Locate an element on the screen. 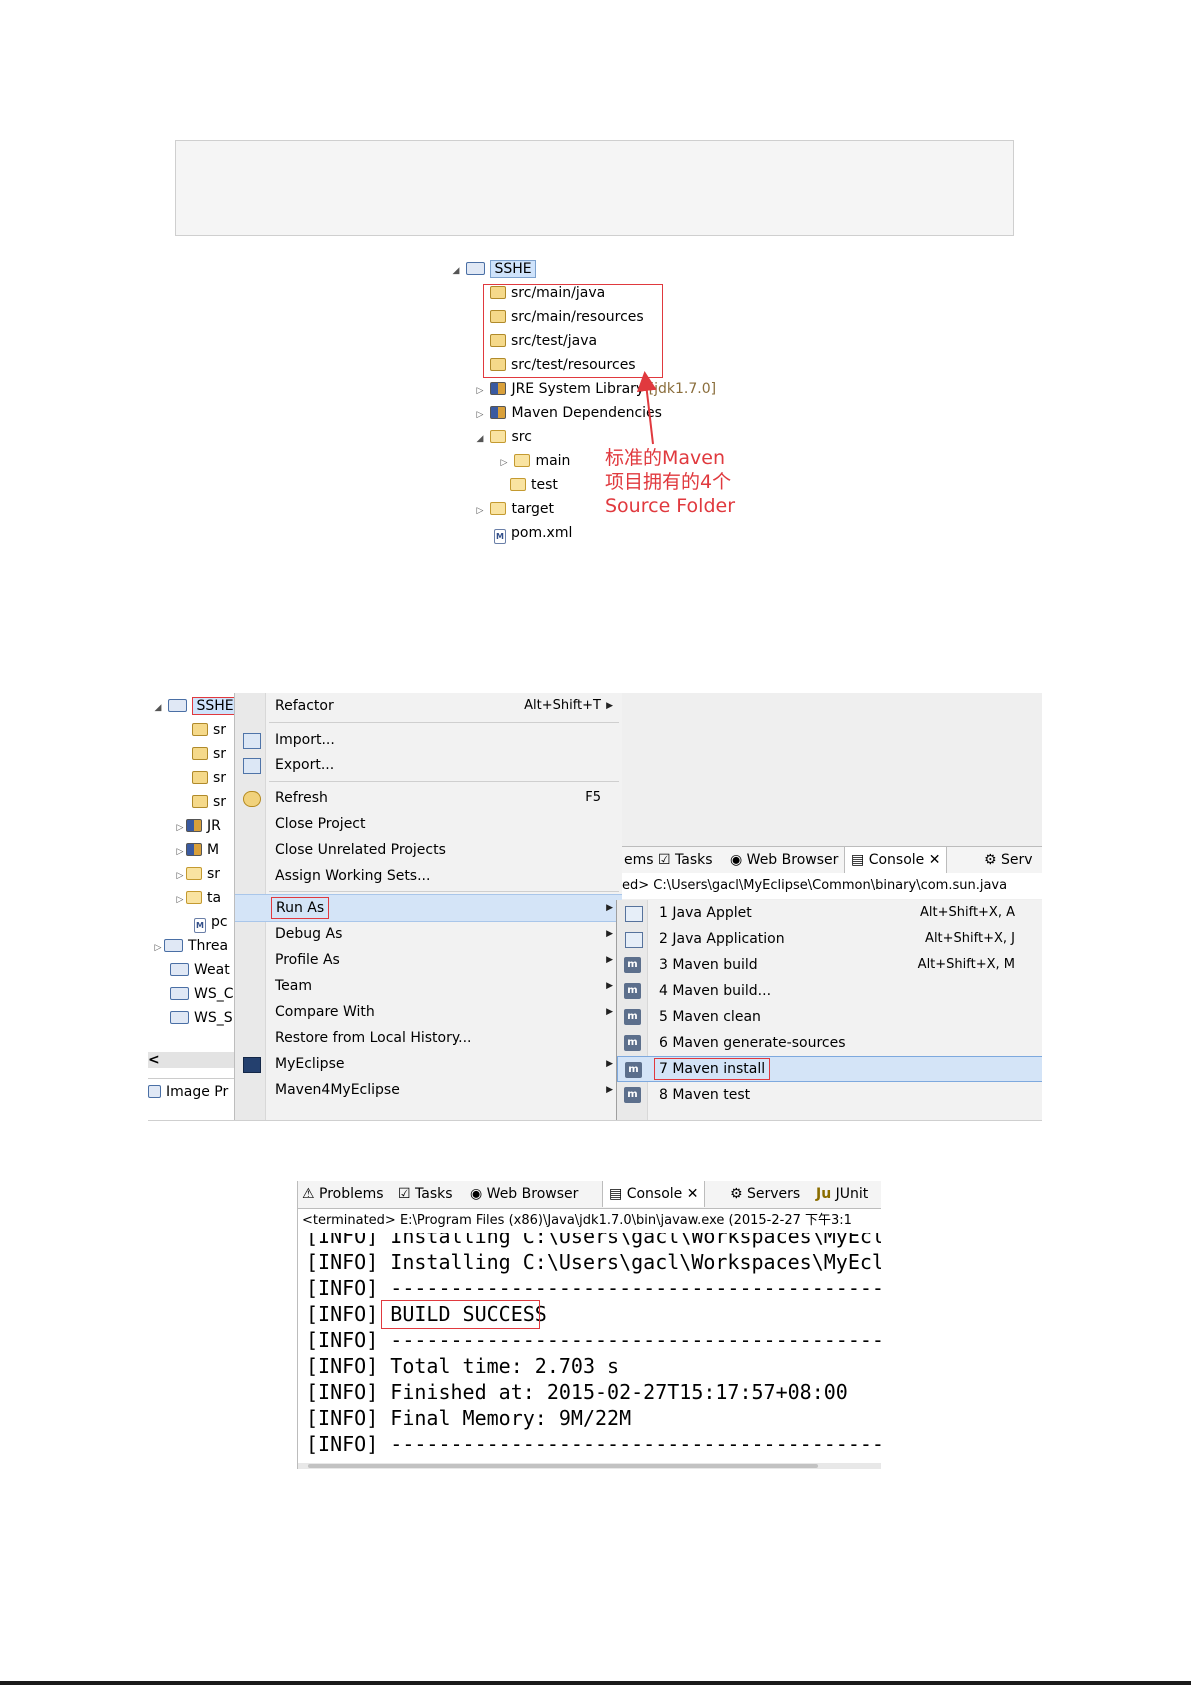 The image size is (1191, 1685). explorer-row: Weat is located at coordinates (200, 970).